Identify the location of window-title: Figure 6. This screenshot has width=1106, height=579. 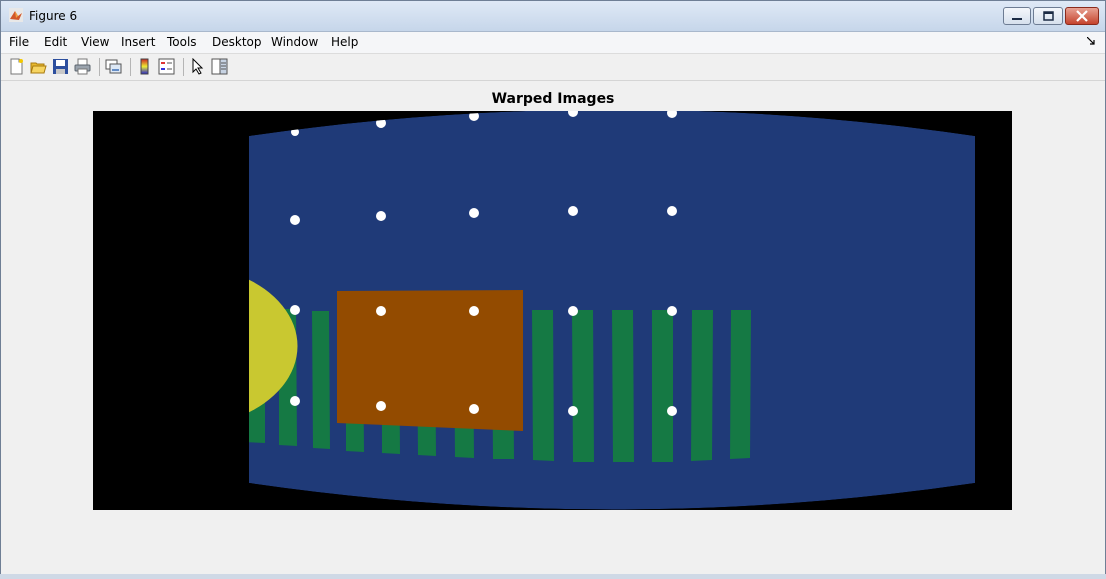
(53, 16).